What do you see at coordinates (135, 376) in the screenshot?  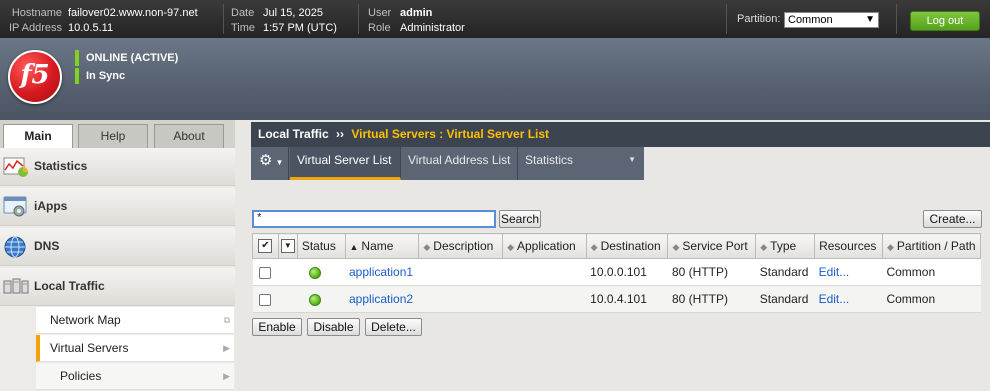 I see `sidebar-subitem-policies: Policies ▶` at bounding box center [135, 376].